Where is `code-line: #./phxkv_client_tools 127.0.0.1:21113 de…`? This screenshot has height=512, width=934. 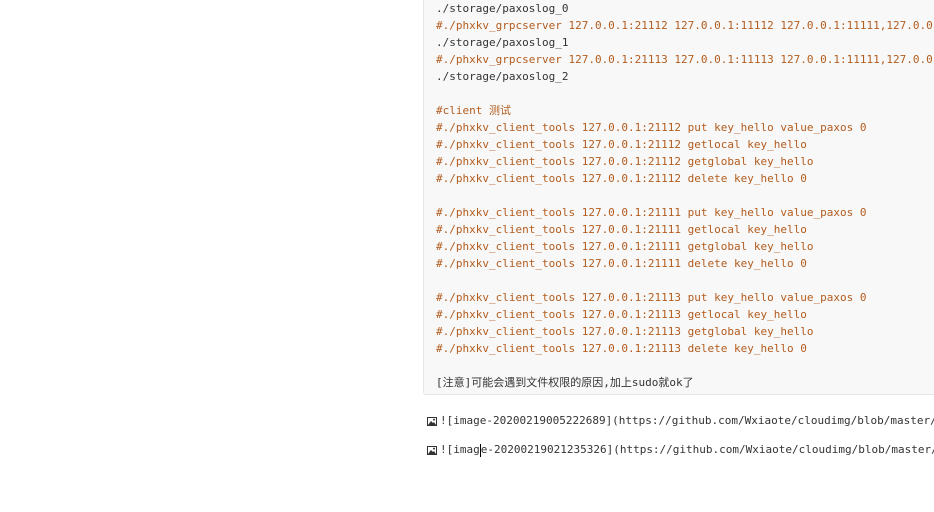
code-line: #./phxkv_client_tools 127.0.0.1:21113 de… is located at coordinates (621, 348).